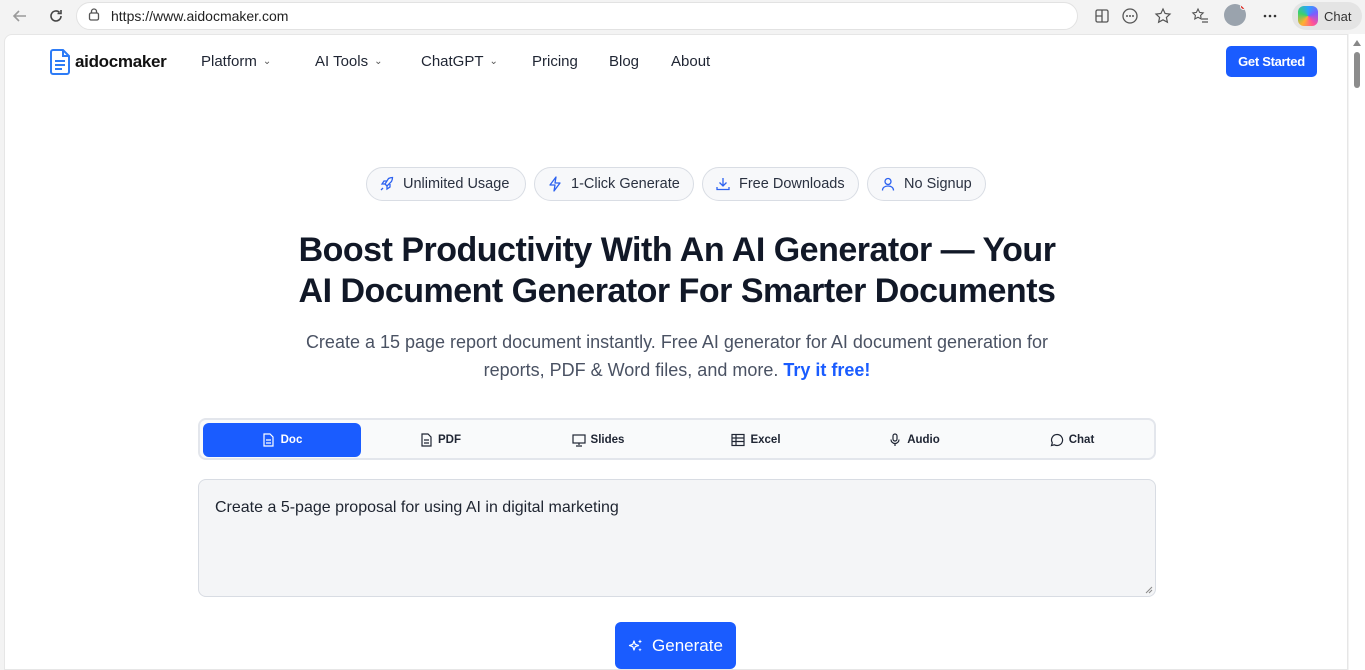 Image resolution: width=1365 pixels, height=670 pixels. Describe the element at coordinates (555, 184) in the screenshot. I see `lightning-icon` at that location.